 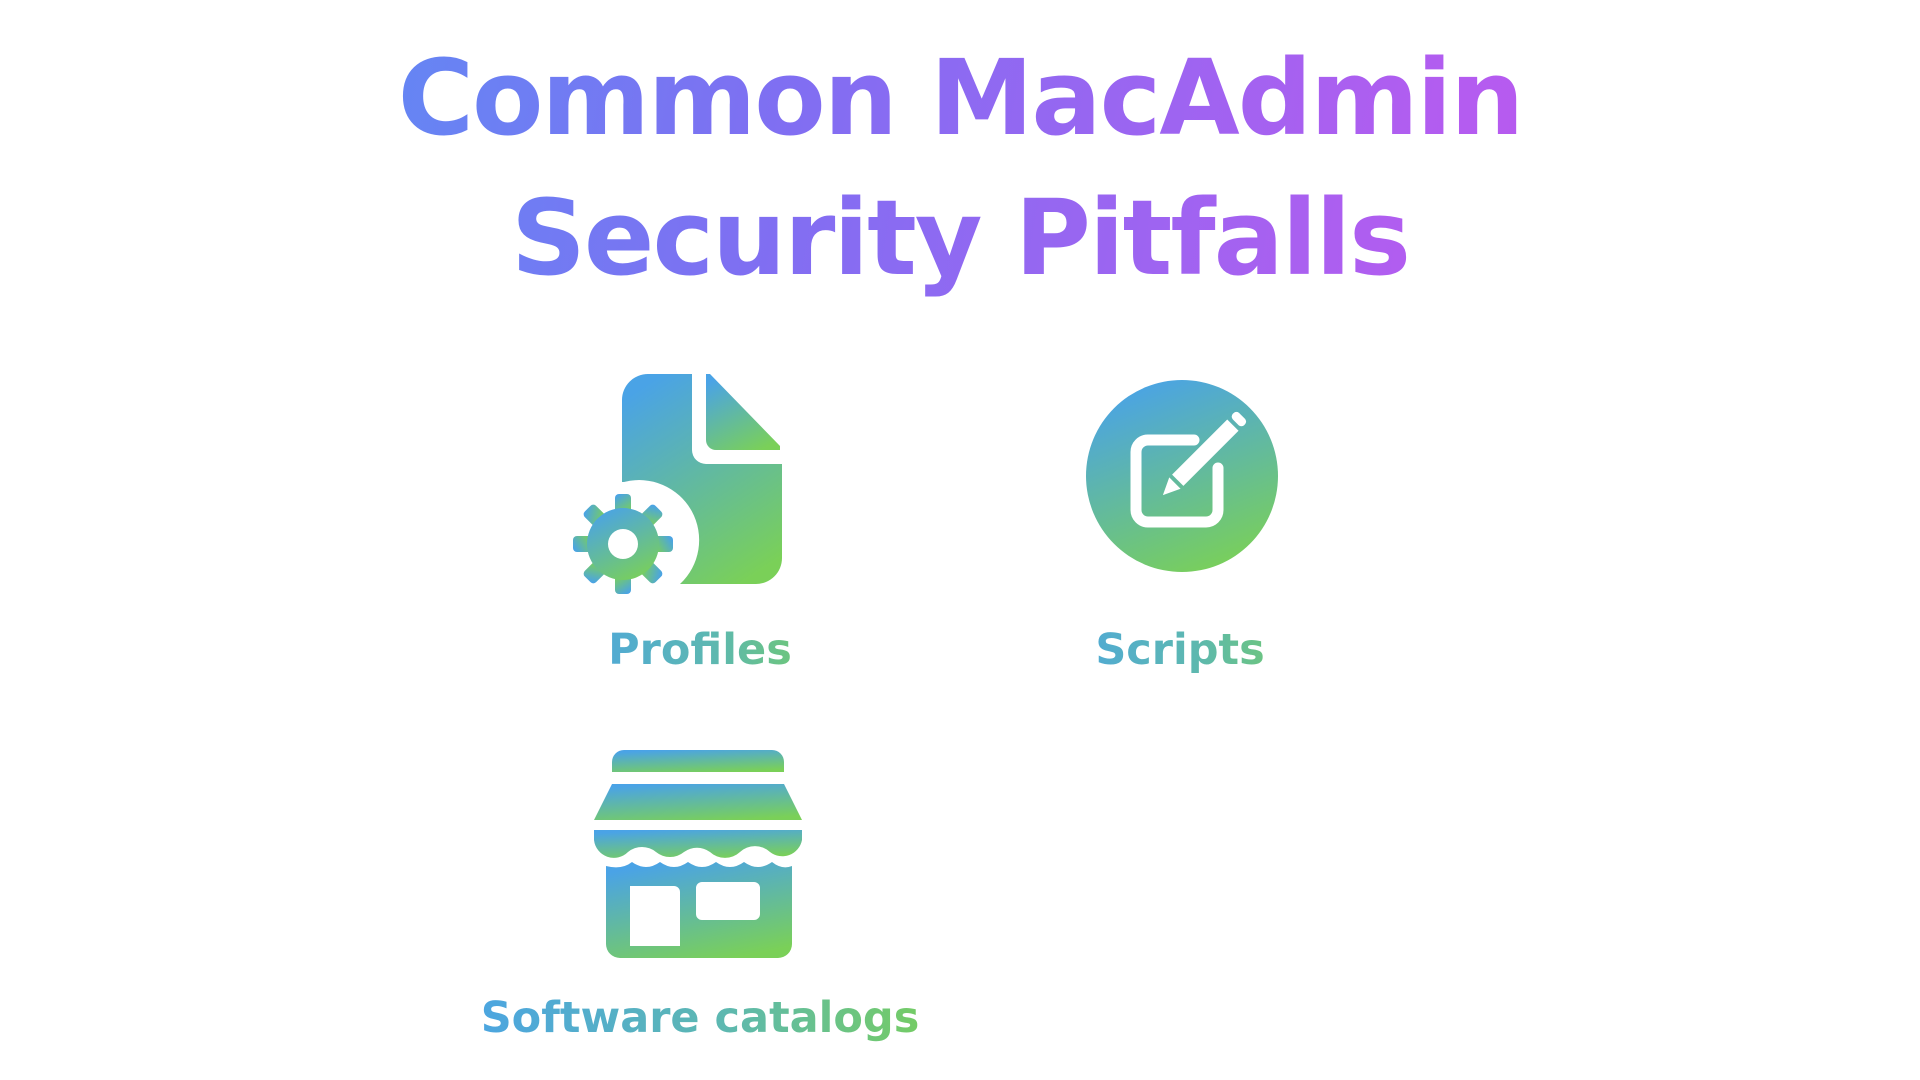 What do you see at coordinates (700, 650) in the screenshot?
I see `profiles-label: Profiles` at bounding box center [700, 650].